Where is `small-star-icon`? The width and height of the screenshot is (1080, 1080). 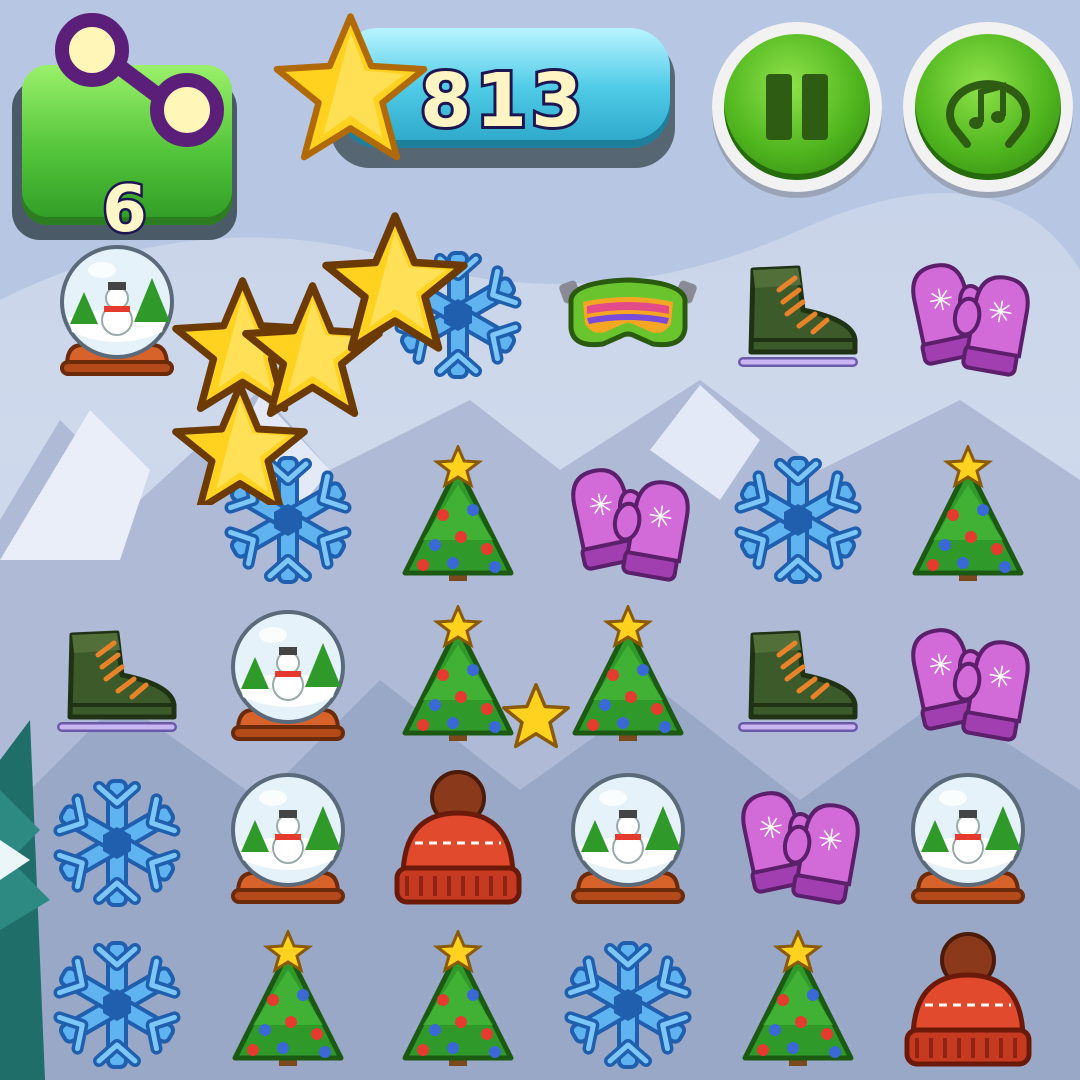 small-star-icon is located at coordinates (536, 716).